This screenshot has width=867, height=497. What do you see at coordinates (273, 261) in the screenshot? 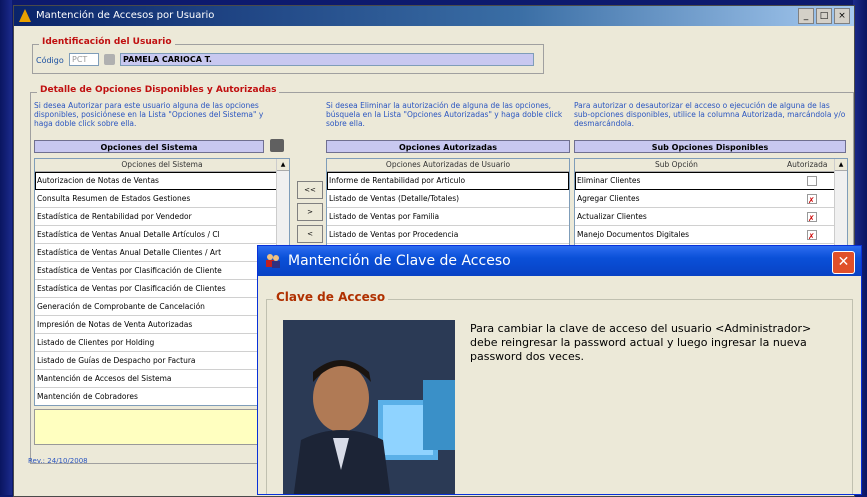
I see `users-icon` at bounding box center [273, 261].